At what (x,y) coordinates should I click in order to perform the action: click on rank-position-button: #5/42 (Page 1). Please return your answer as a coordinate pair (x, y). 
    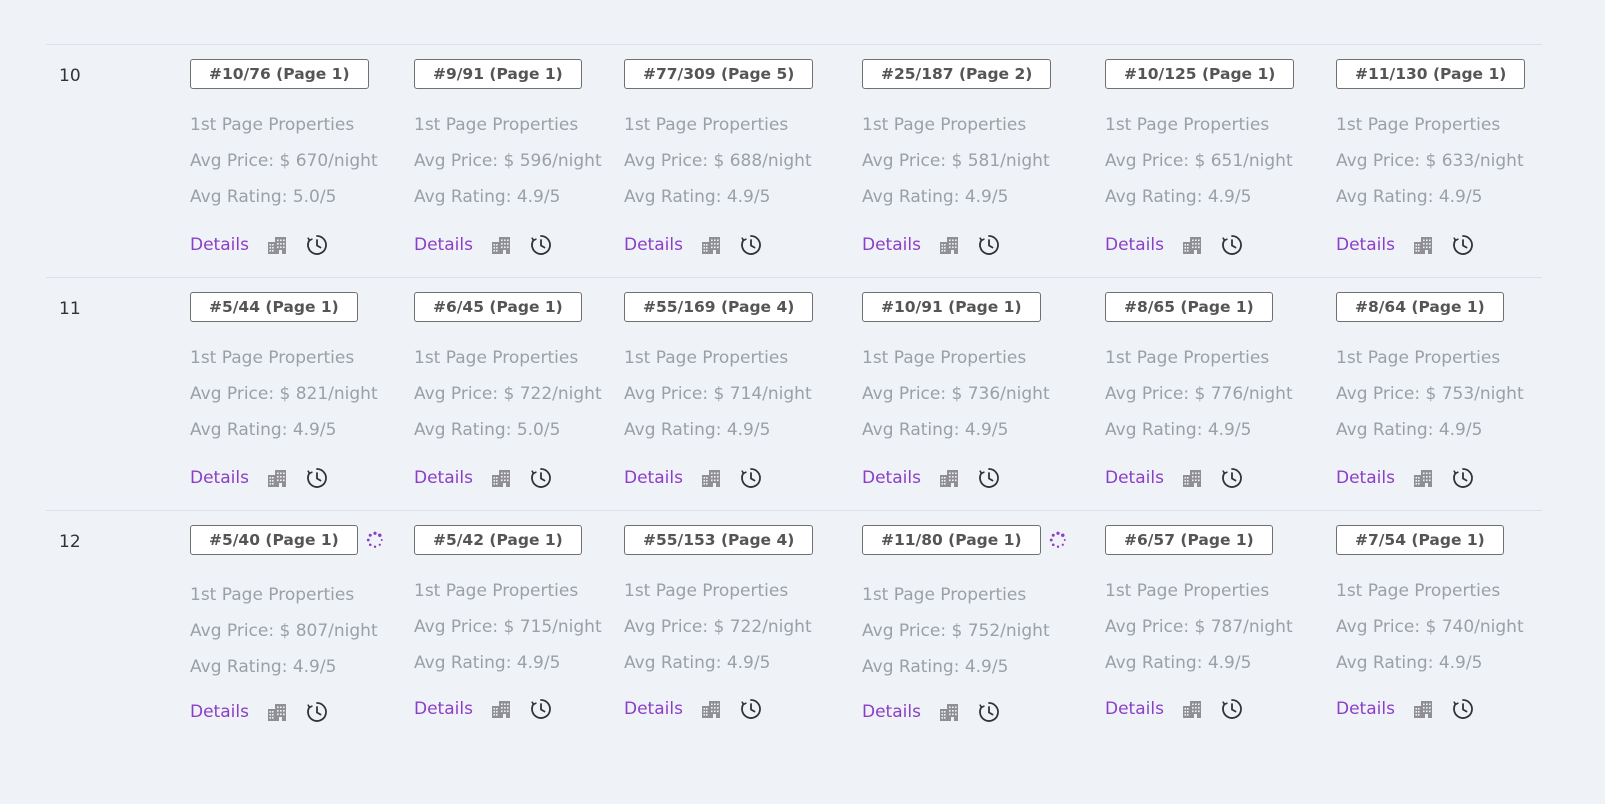
    Looking at the image, I should click on (498, 540).